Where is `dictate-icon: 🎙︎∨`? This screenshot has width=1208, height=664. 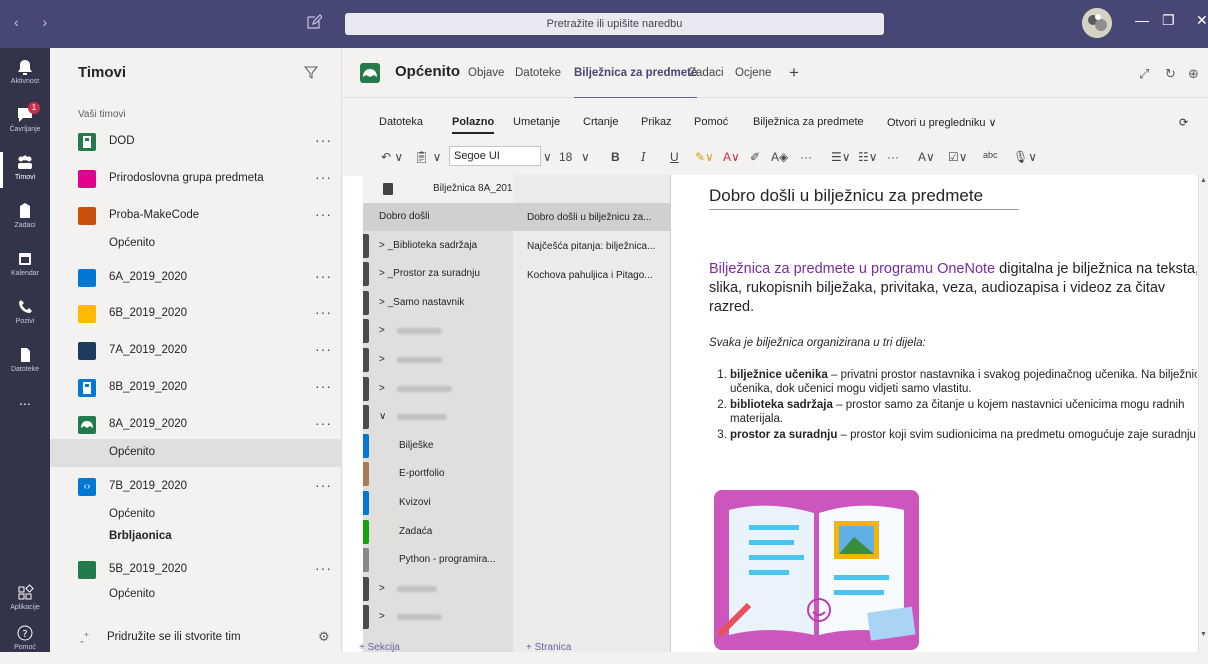 dictate-icon: 🎙︎∨ is located at coordinates (1025, 157).